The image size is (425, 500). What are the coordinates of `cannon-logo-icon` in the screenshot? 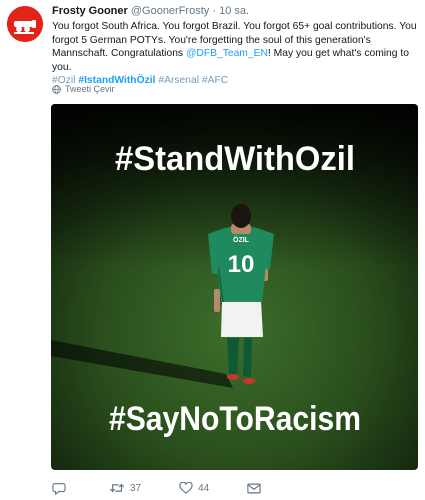 It's located at (25, 24).